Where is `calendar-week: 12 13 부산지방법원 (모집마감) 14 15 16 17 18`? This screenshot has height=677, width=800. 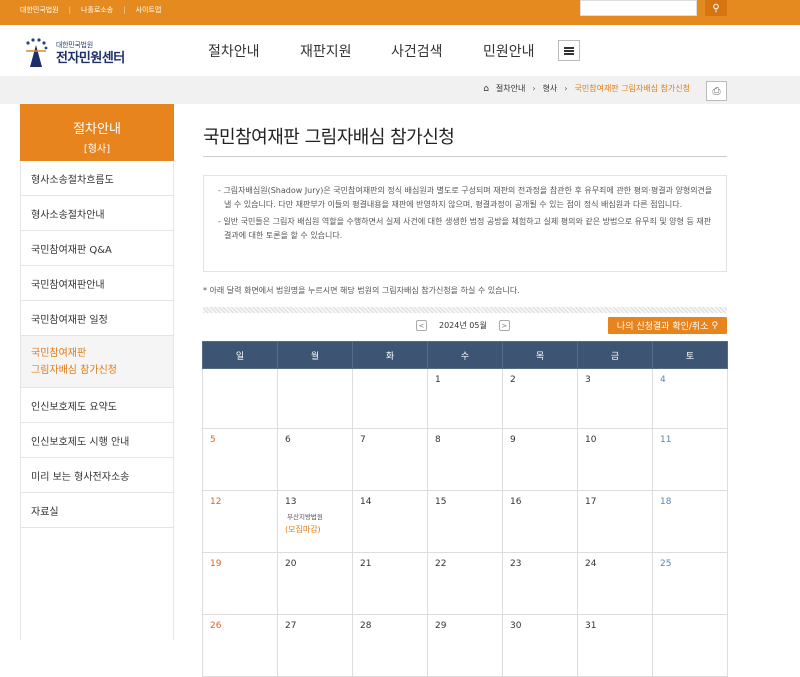 calendar-week: 12 13 부산지방법원 (모집마감) 14 15 16 17 18 is located at coordinates (465, 521).